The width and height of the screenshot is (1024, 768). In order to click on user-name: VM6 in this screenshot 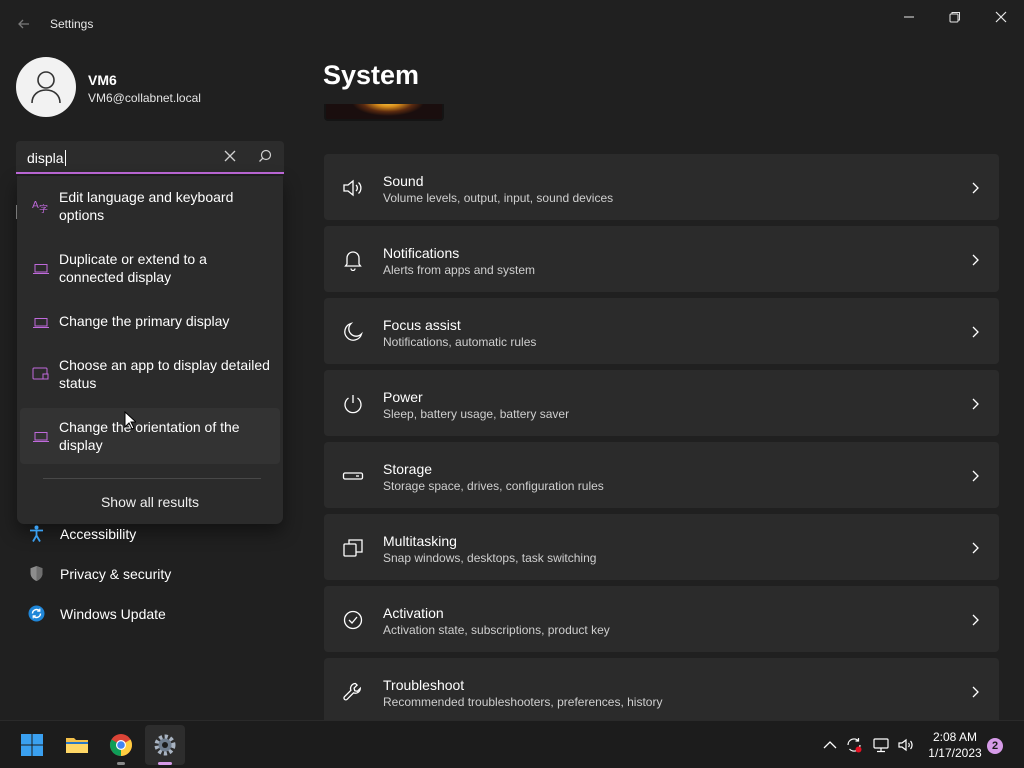, I will do `click(102, 80)`.